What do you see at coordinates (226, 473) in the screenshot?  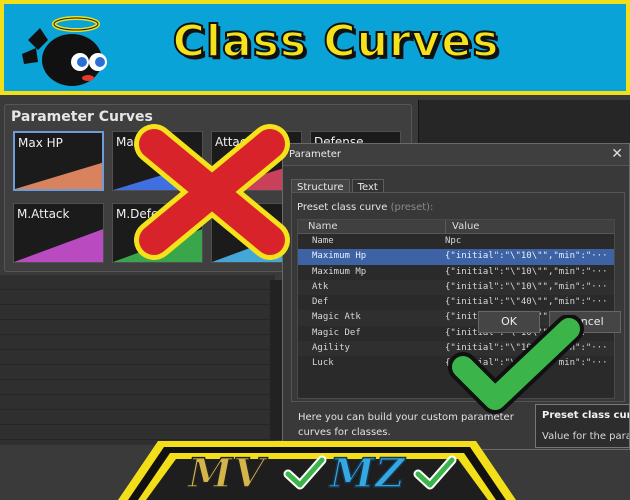 I see `mv-label: MV` at bounding box center [226, 473].